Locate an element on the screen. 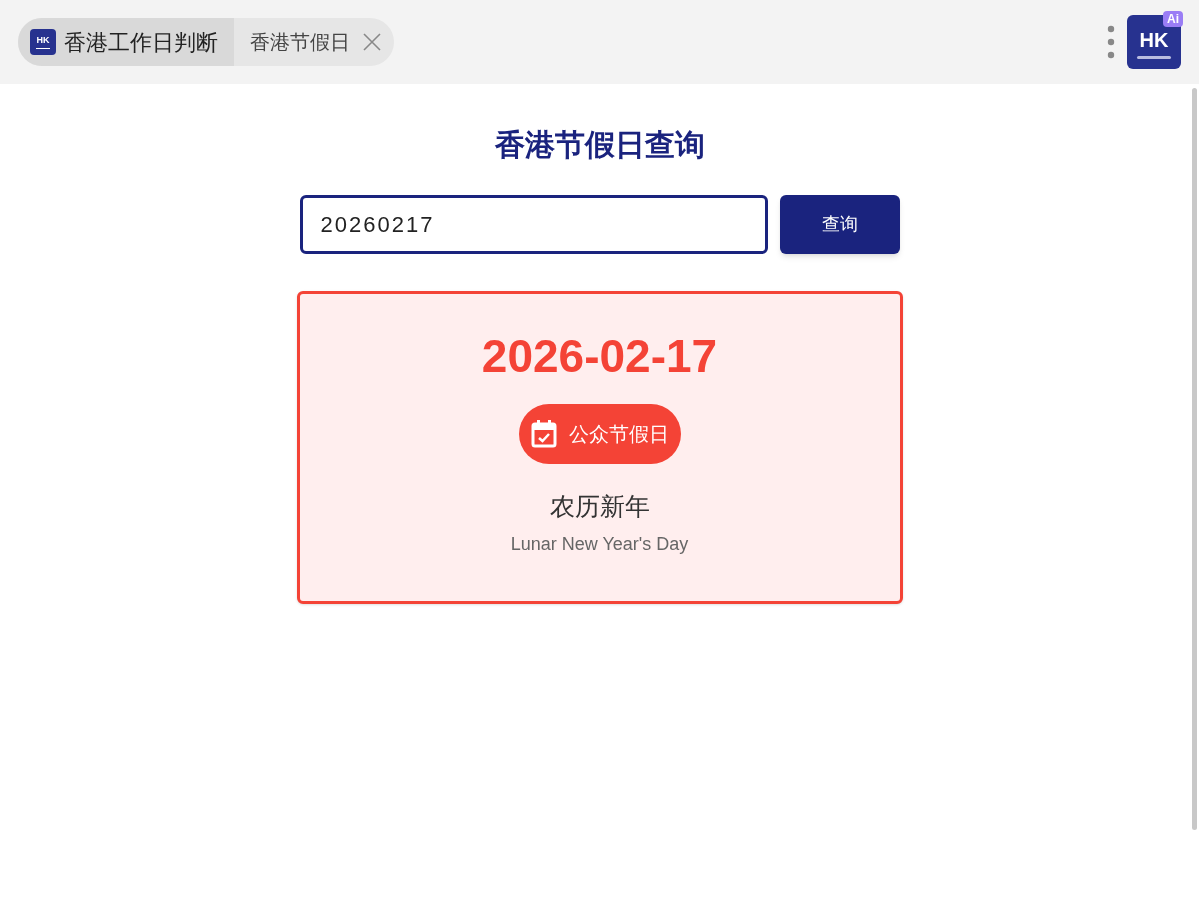 The image size is (1199, 900). holiday-badge: 公众节假日 is located at coordinates (599, 433).